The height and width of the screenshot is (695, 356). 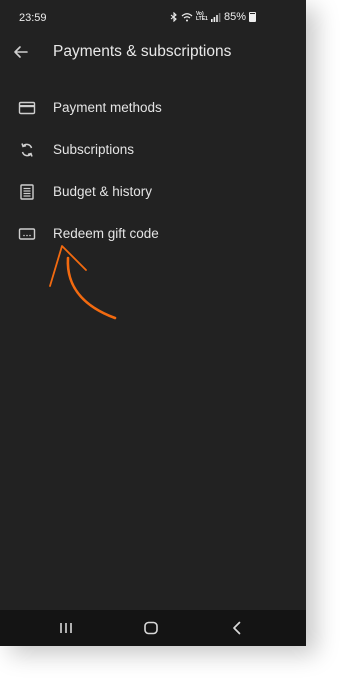 I want to click on signal-icon, so click(x=215, y=17).